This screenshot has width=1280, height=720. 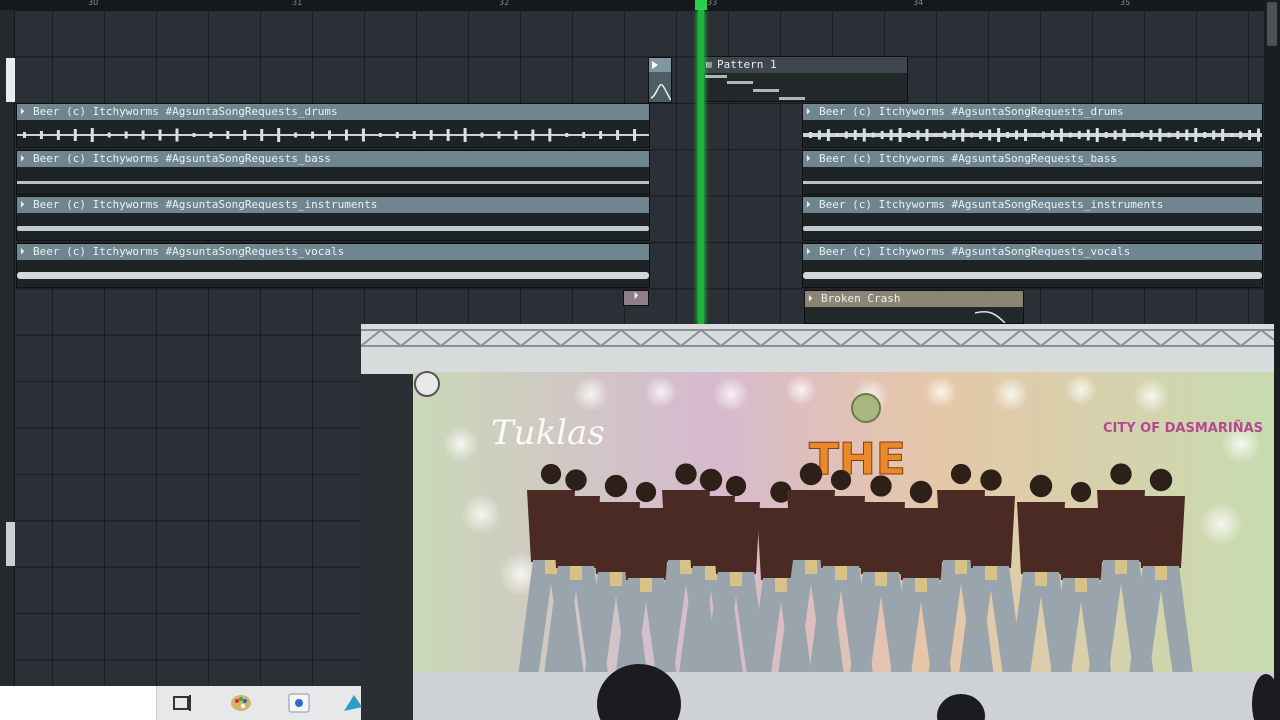 I want to click on waveform-drums, so click(x=333, y=135).